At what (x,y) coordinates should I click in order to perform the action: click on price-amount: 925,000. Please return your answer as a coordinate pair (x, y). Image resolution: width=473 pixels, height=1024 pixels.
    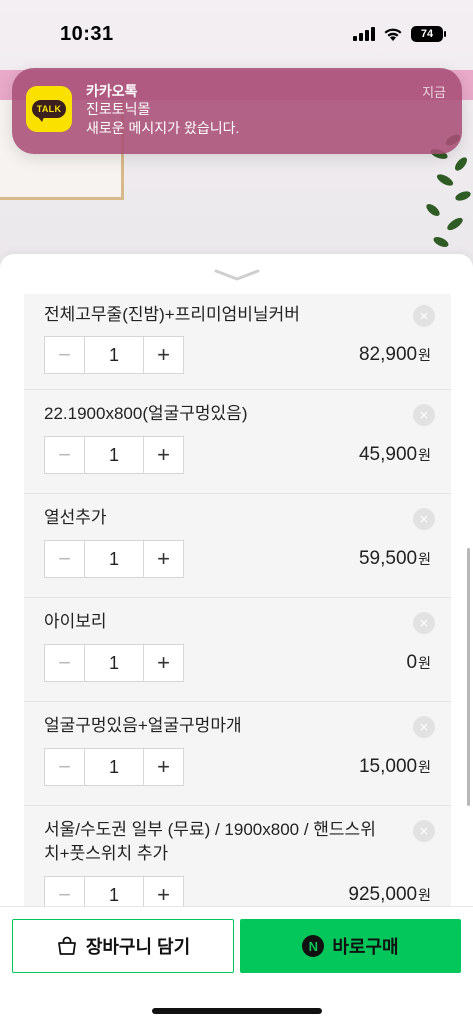
    Looking at the image, I should click on (383, 894).